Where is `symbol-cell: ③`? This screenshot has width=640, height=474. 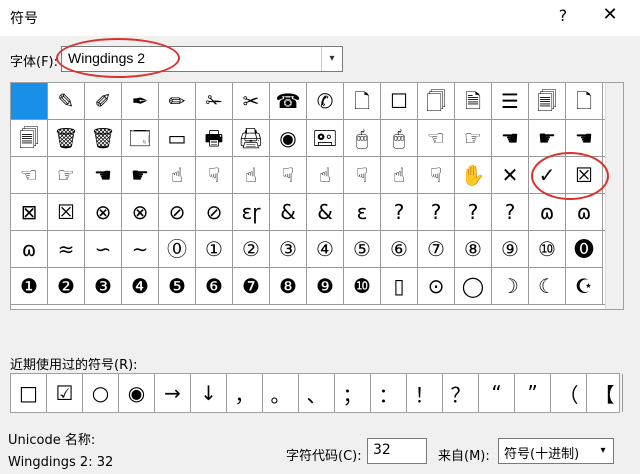 symbol-cell: ③ is located at coordinates (288, 249).